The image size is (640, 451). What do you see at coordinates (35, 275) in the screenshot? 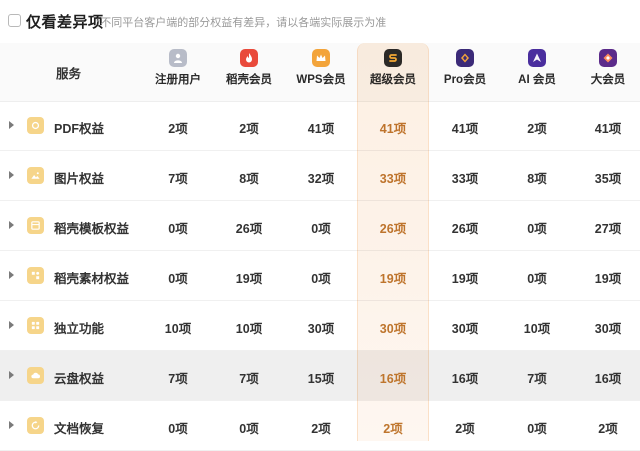
I see `material-folder-icon` at bounding box center [35, 275].